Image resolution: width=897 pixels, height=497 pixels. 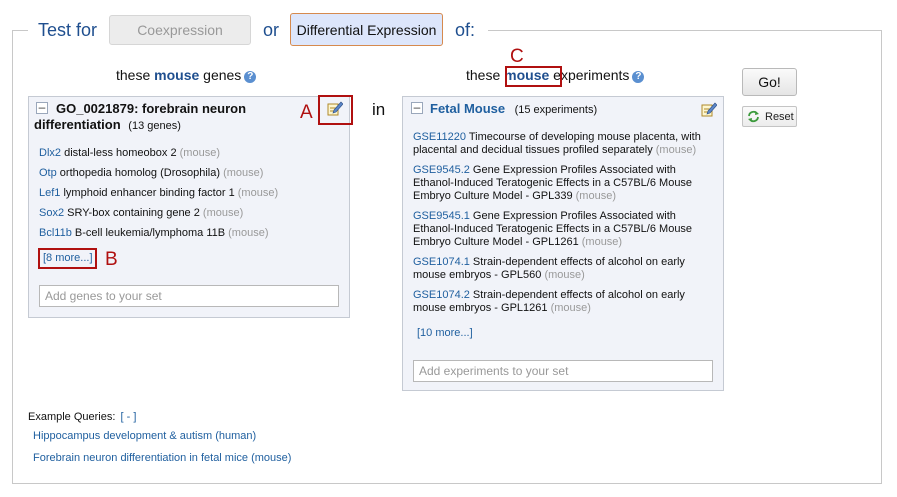 I want to click on experiment-title-line2: mouse embryos - GPL1261, so click(x=482, y=308).